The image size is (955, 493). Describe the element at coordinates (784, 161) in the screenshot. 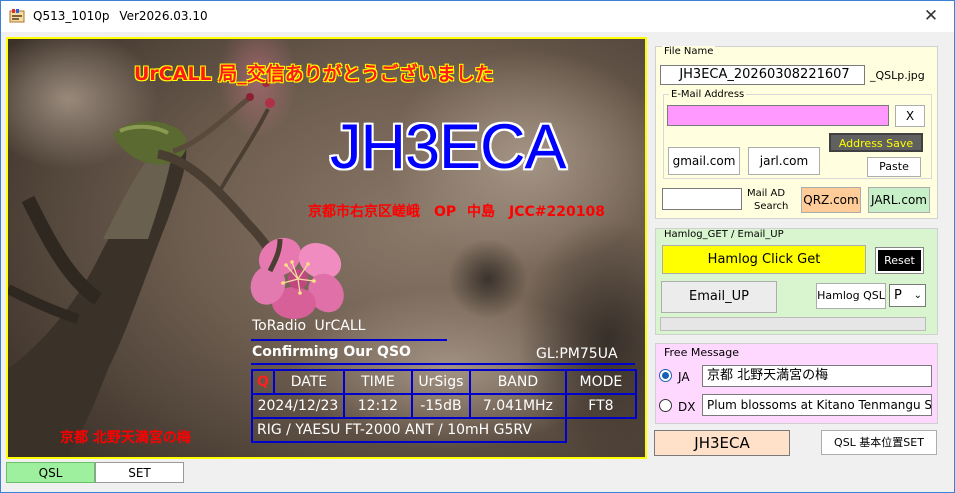

I see `jarl-domain-button: jarl.com` at that location.